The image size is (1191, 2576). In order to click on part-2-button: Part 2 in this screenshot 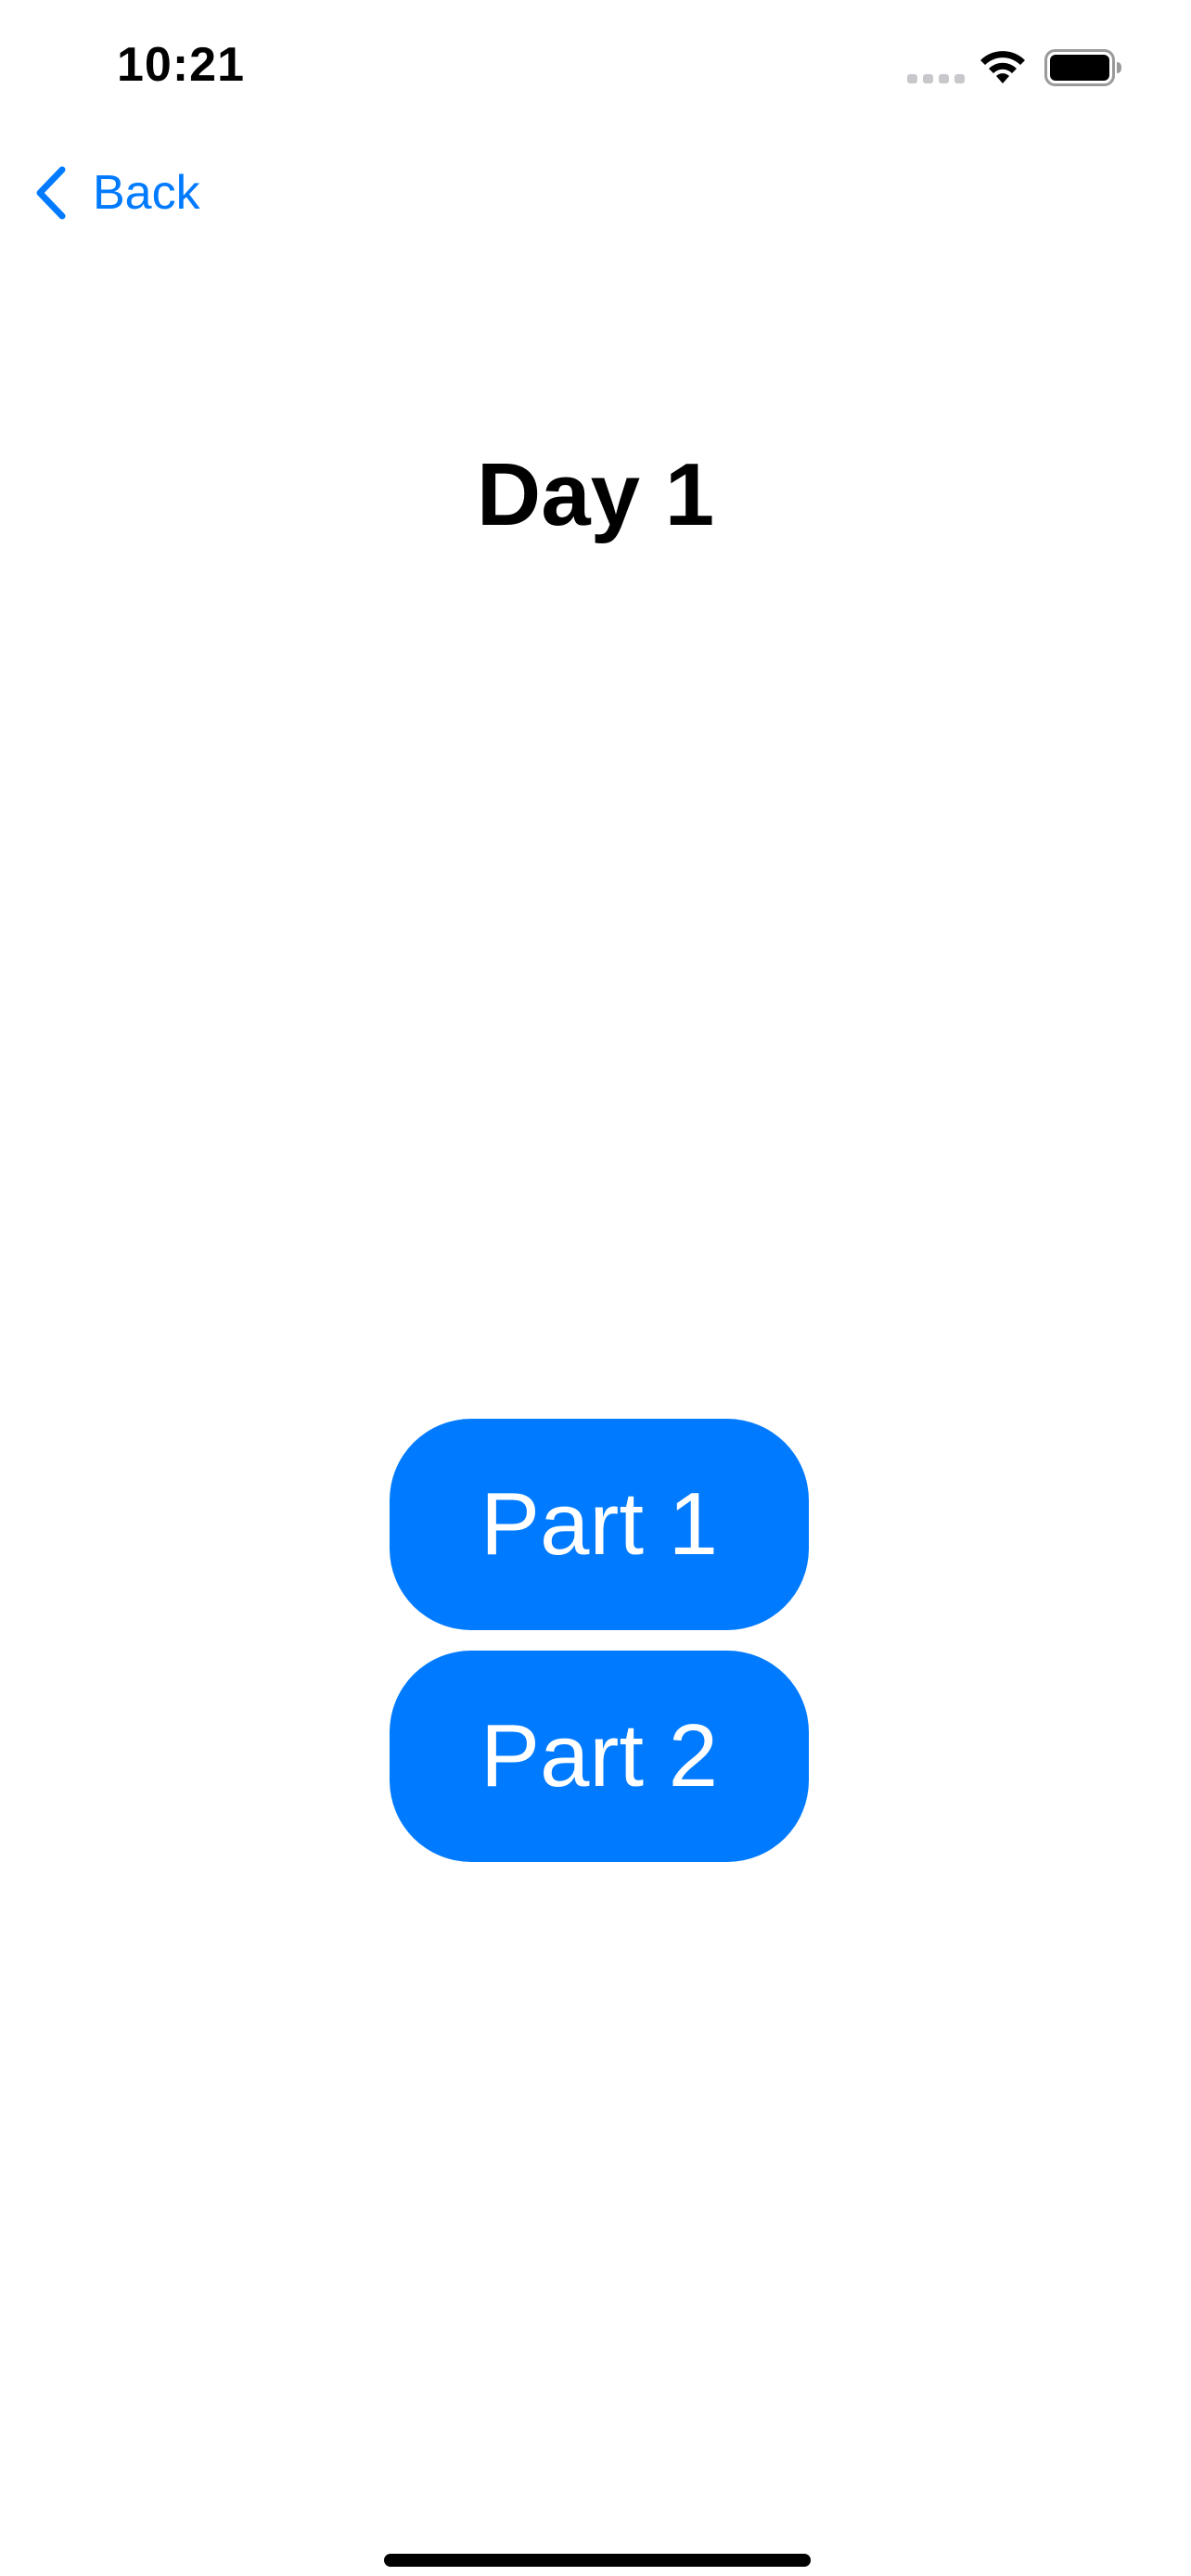, I will do `click(599, 1756)`.